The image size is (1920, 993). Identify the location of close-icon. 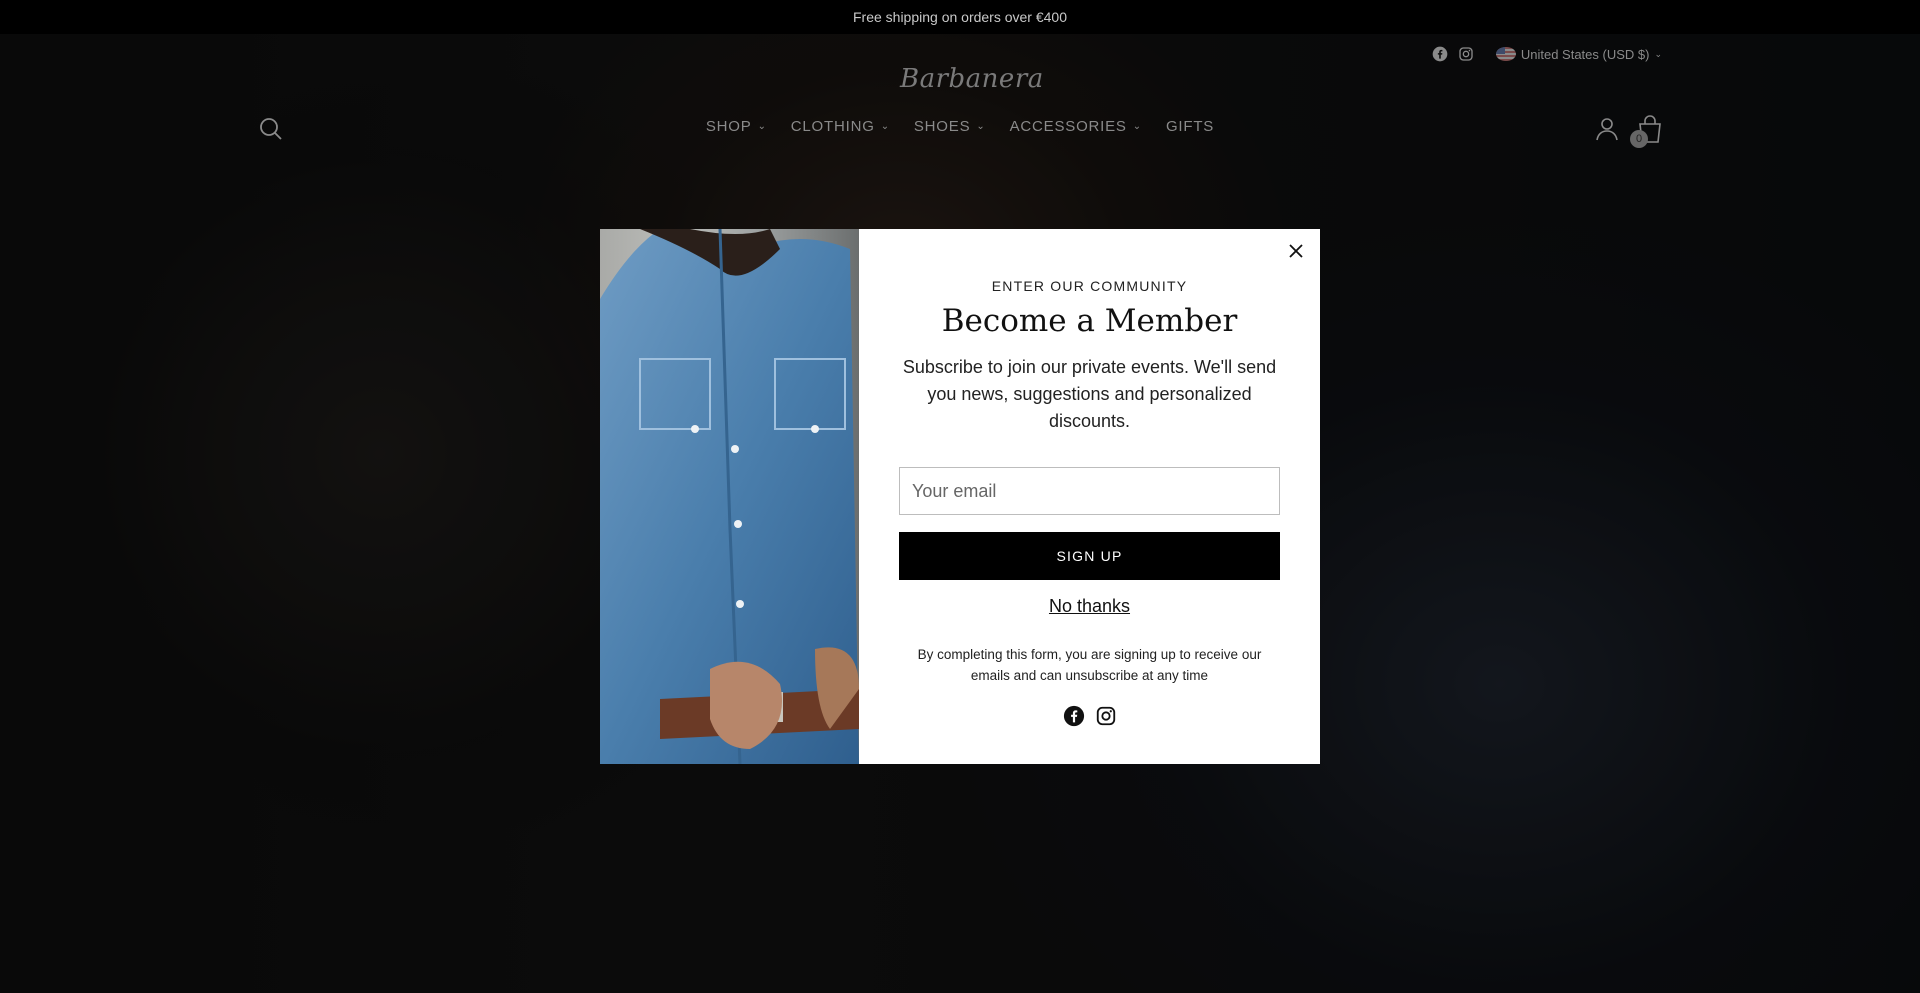
(1296, 251).